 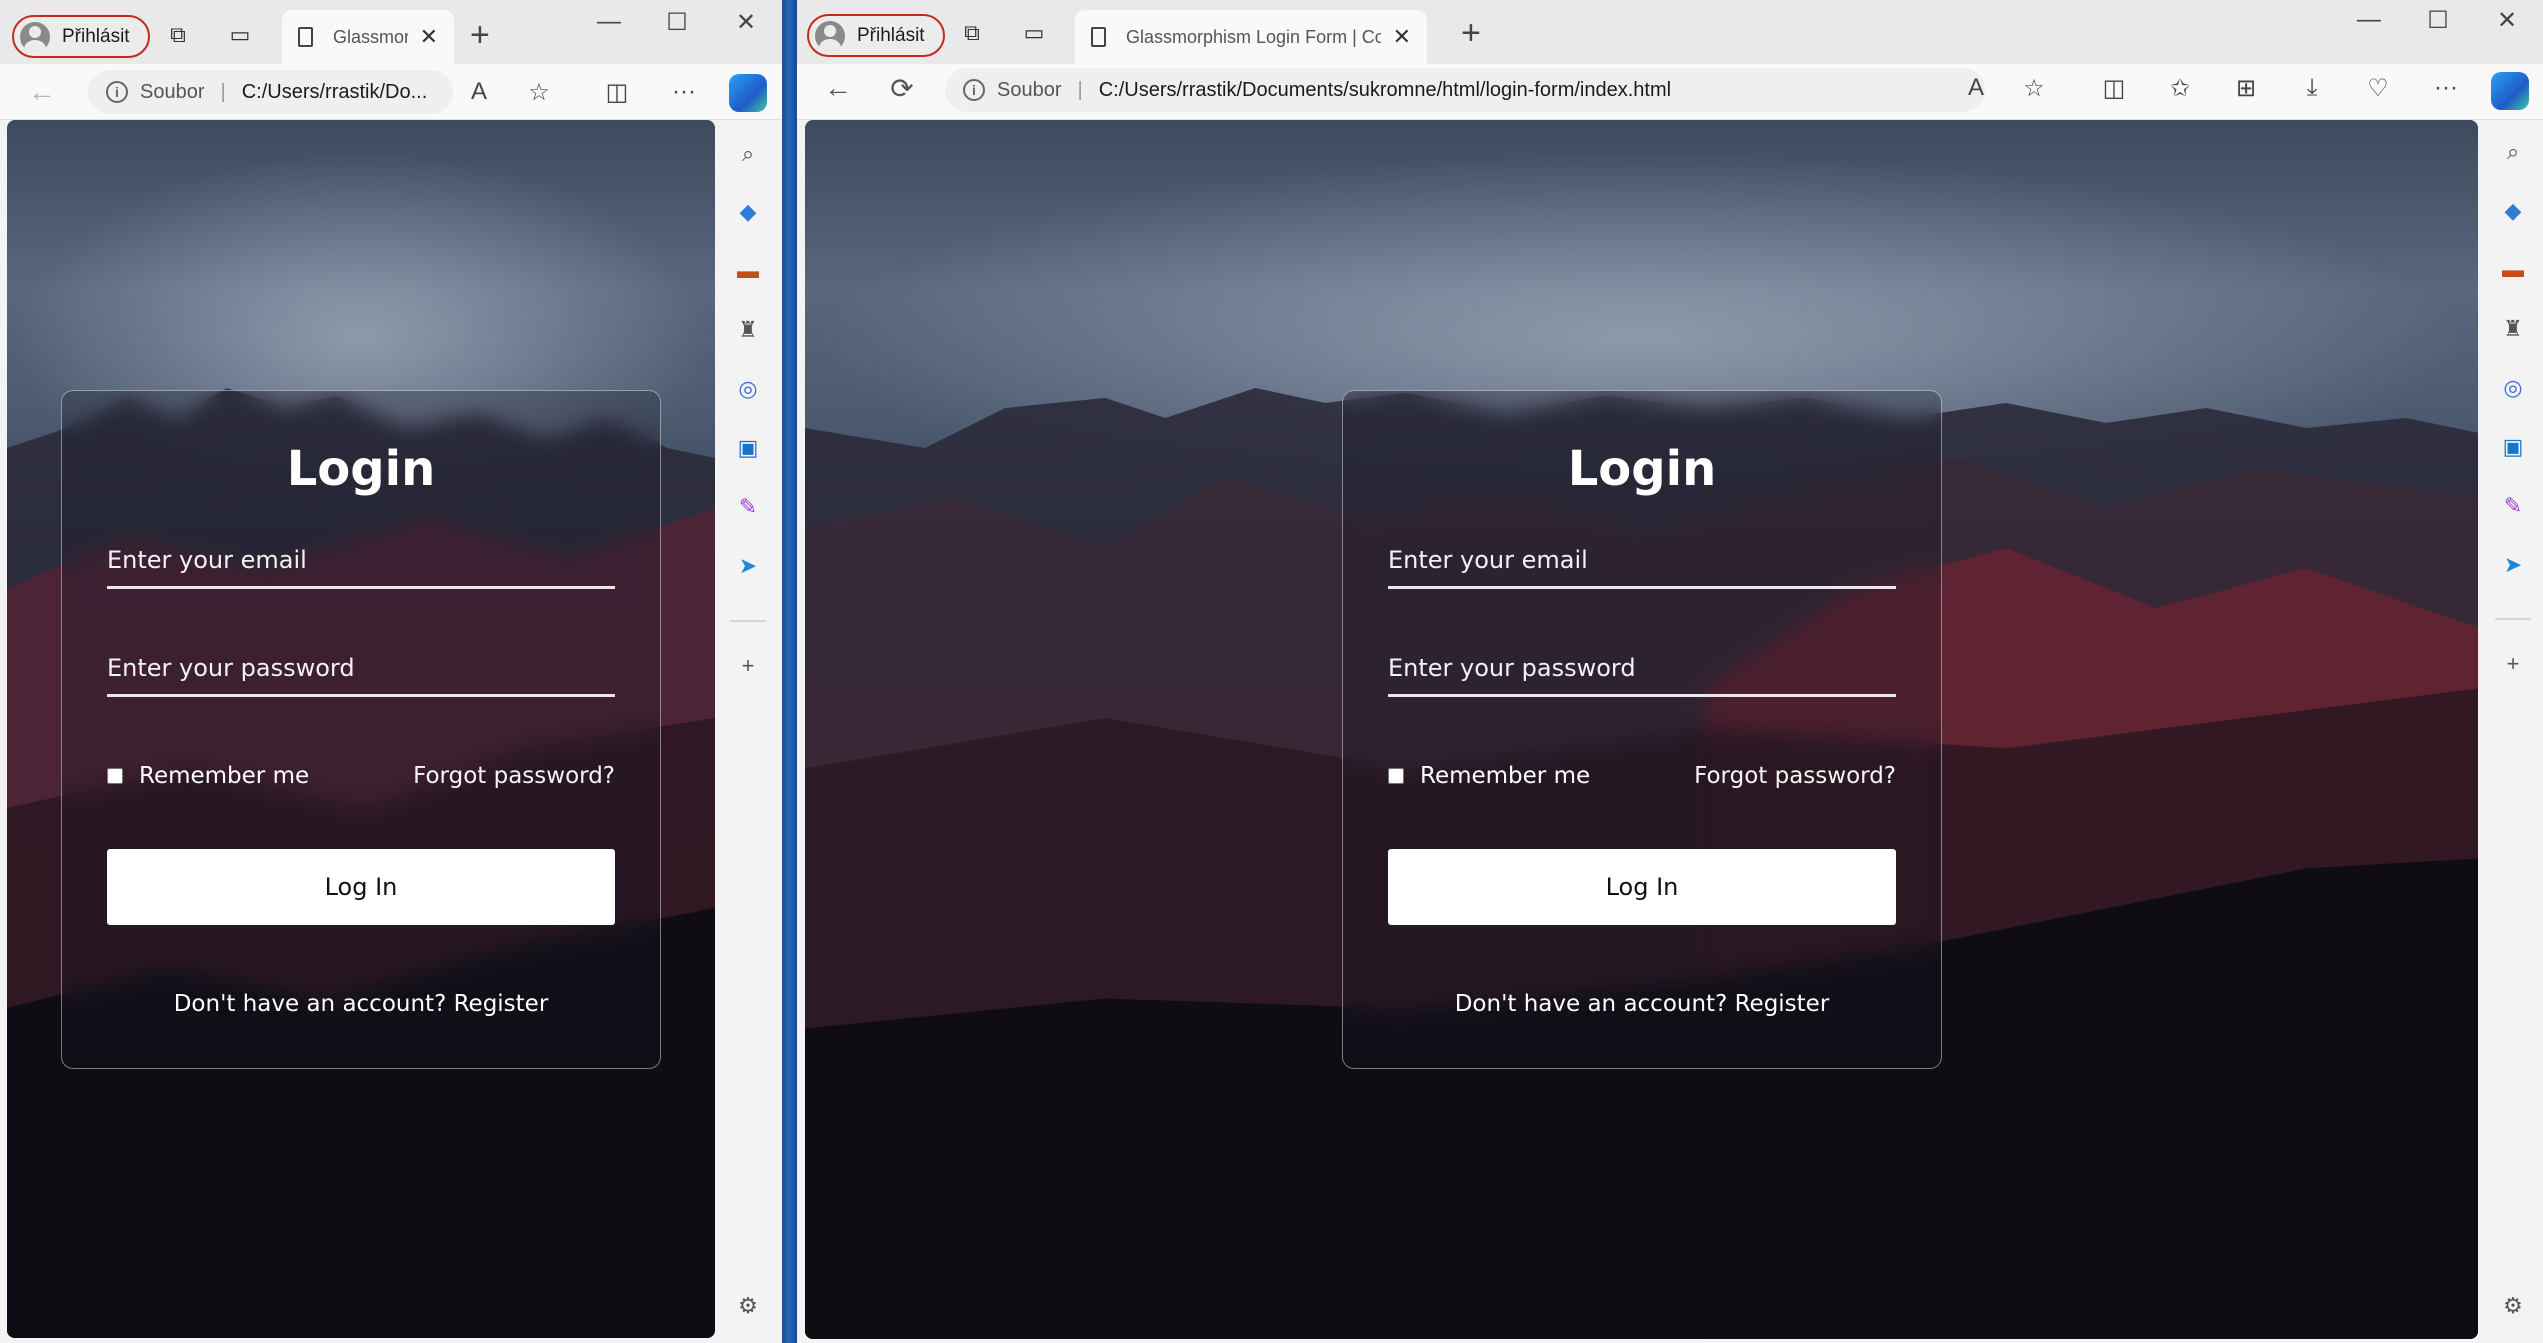 What do you see at coordinates (1591, 1004) in the screenshot?
I see `register-prompt: Don't have an account?` at bounding box center [1591, 1004].